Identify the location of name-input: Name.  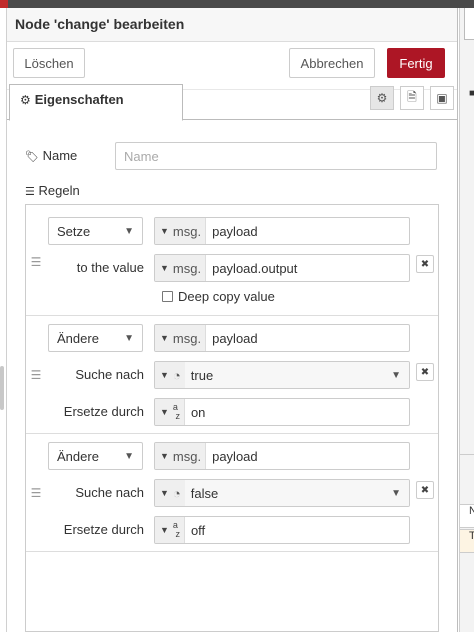
(276, 156).